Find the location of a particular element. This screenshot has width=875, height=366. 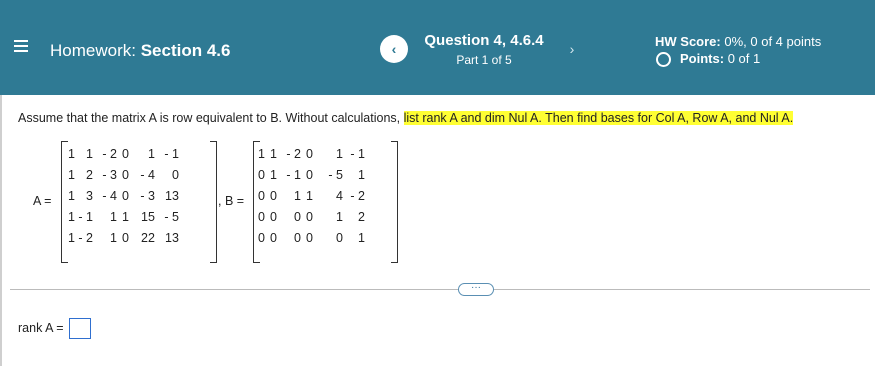

matrix-row: 000001 is located at coordinates (311, 237).